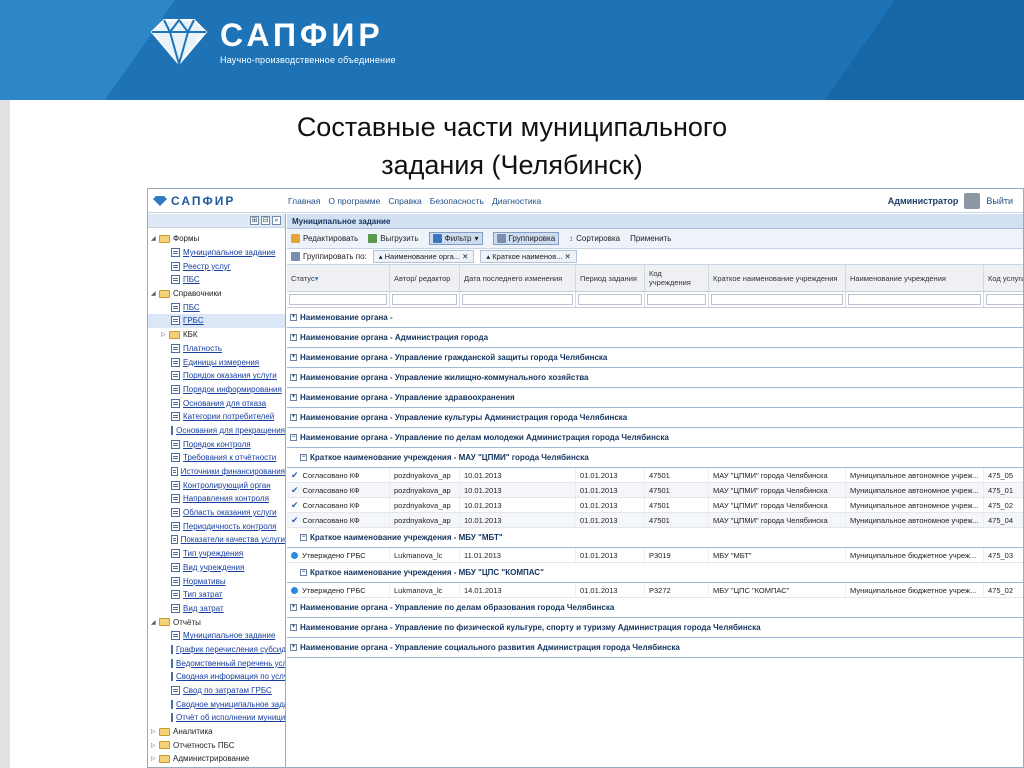  Describe the element at coordinates (216, 540) in the screenshot. I see `tree-item: Показатели качества услуги` at that location.